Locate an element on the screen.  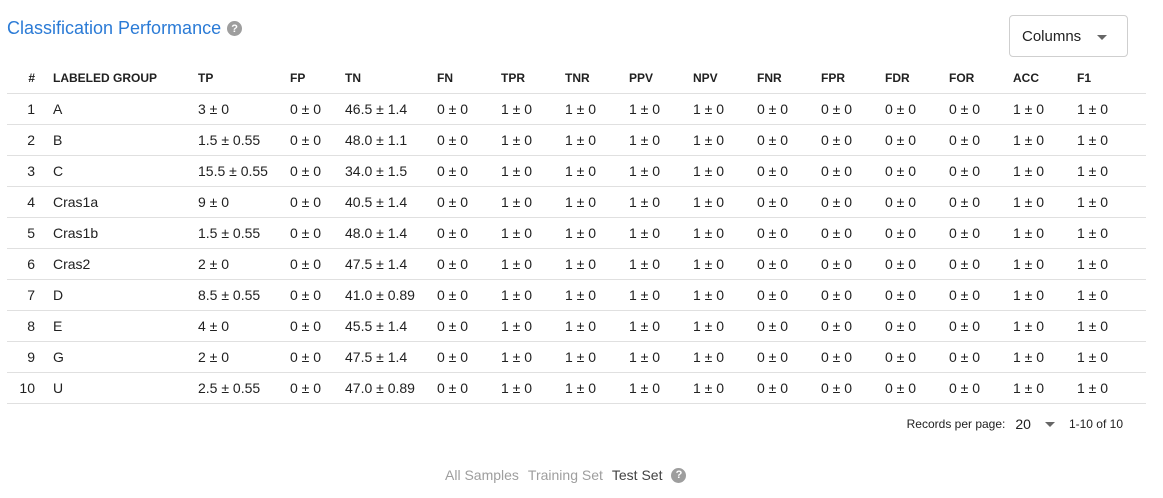
cell-labeled-group: A is located at coordinates (125, 109).